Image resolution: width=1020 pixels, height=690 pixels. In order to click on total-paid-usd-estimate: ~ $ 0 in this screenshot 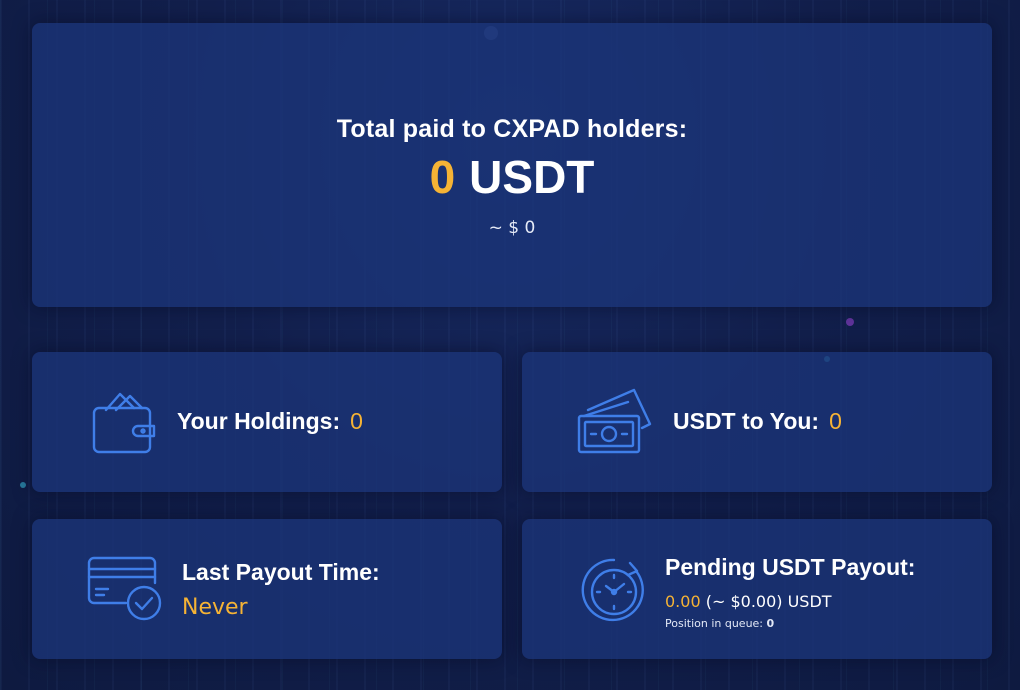, I will do `click(512, 228)`.